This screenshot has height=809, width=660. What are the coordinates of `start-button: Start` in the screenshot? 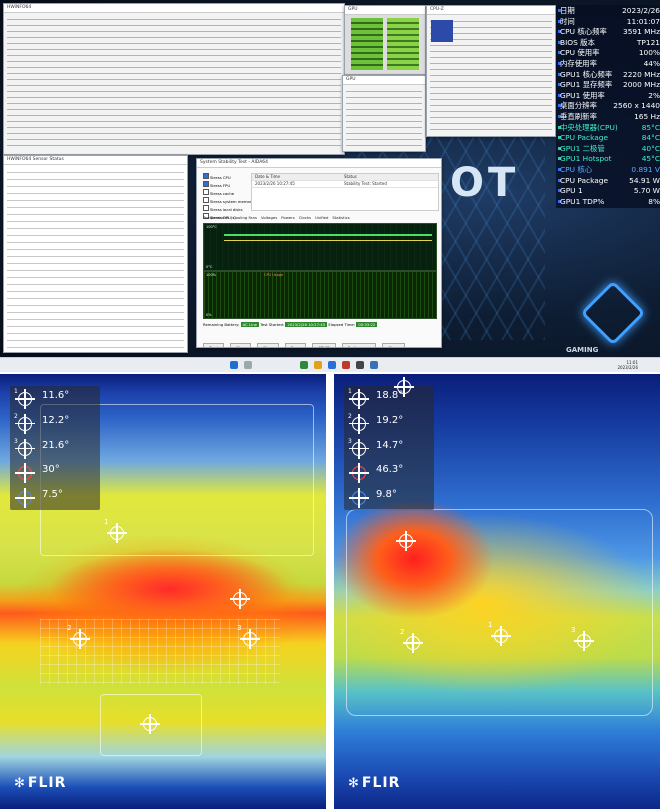 It's located at (214, 345).